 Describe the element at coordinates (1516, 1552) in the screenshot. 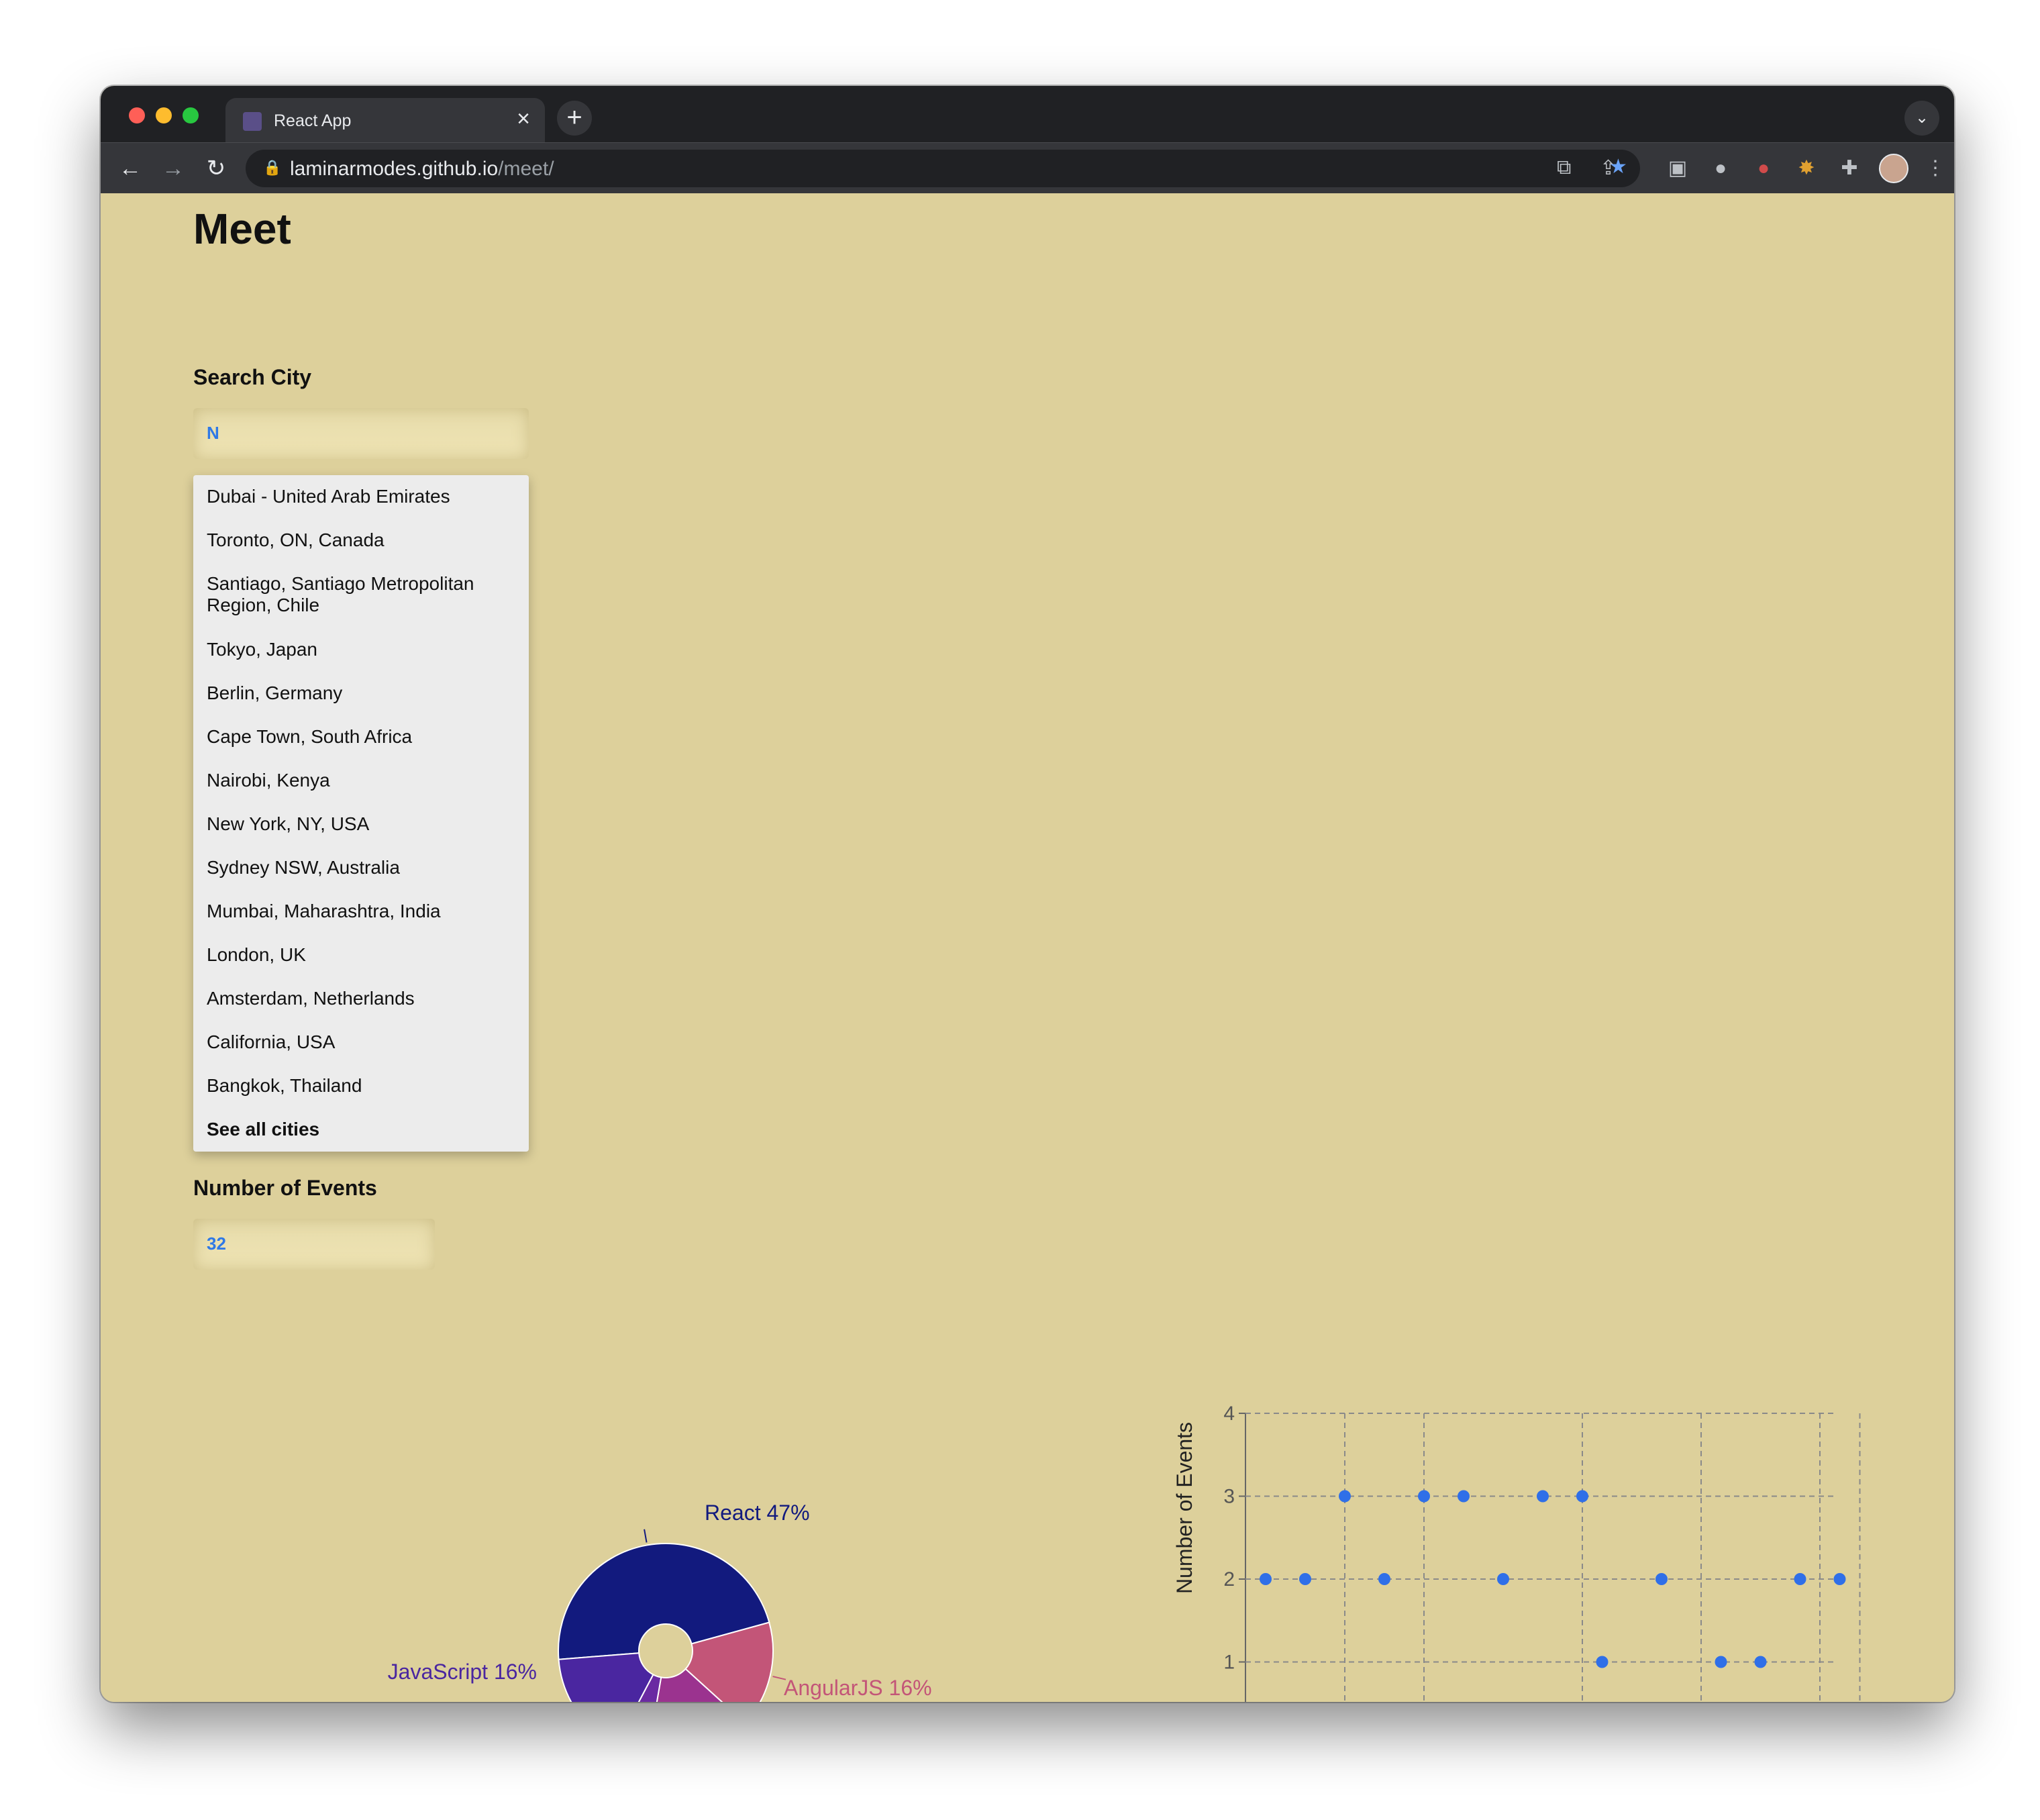

I see `scatter-chart: 1 2 3 4 Number of Events` at that location.